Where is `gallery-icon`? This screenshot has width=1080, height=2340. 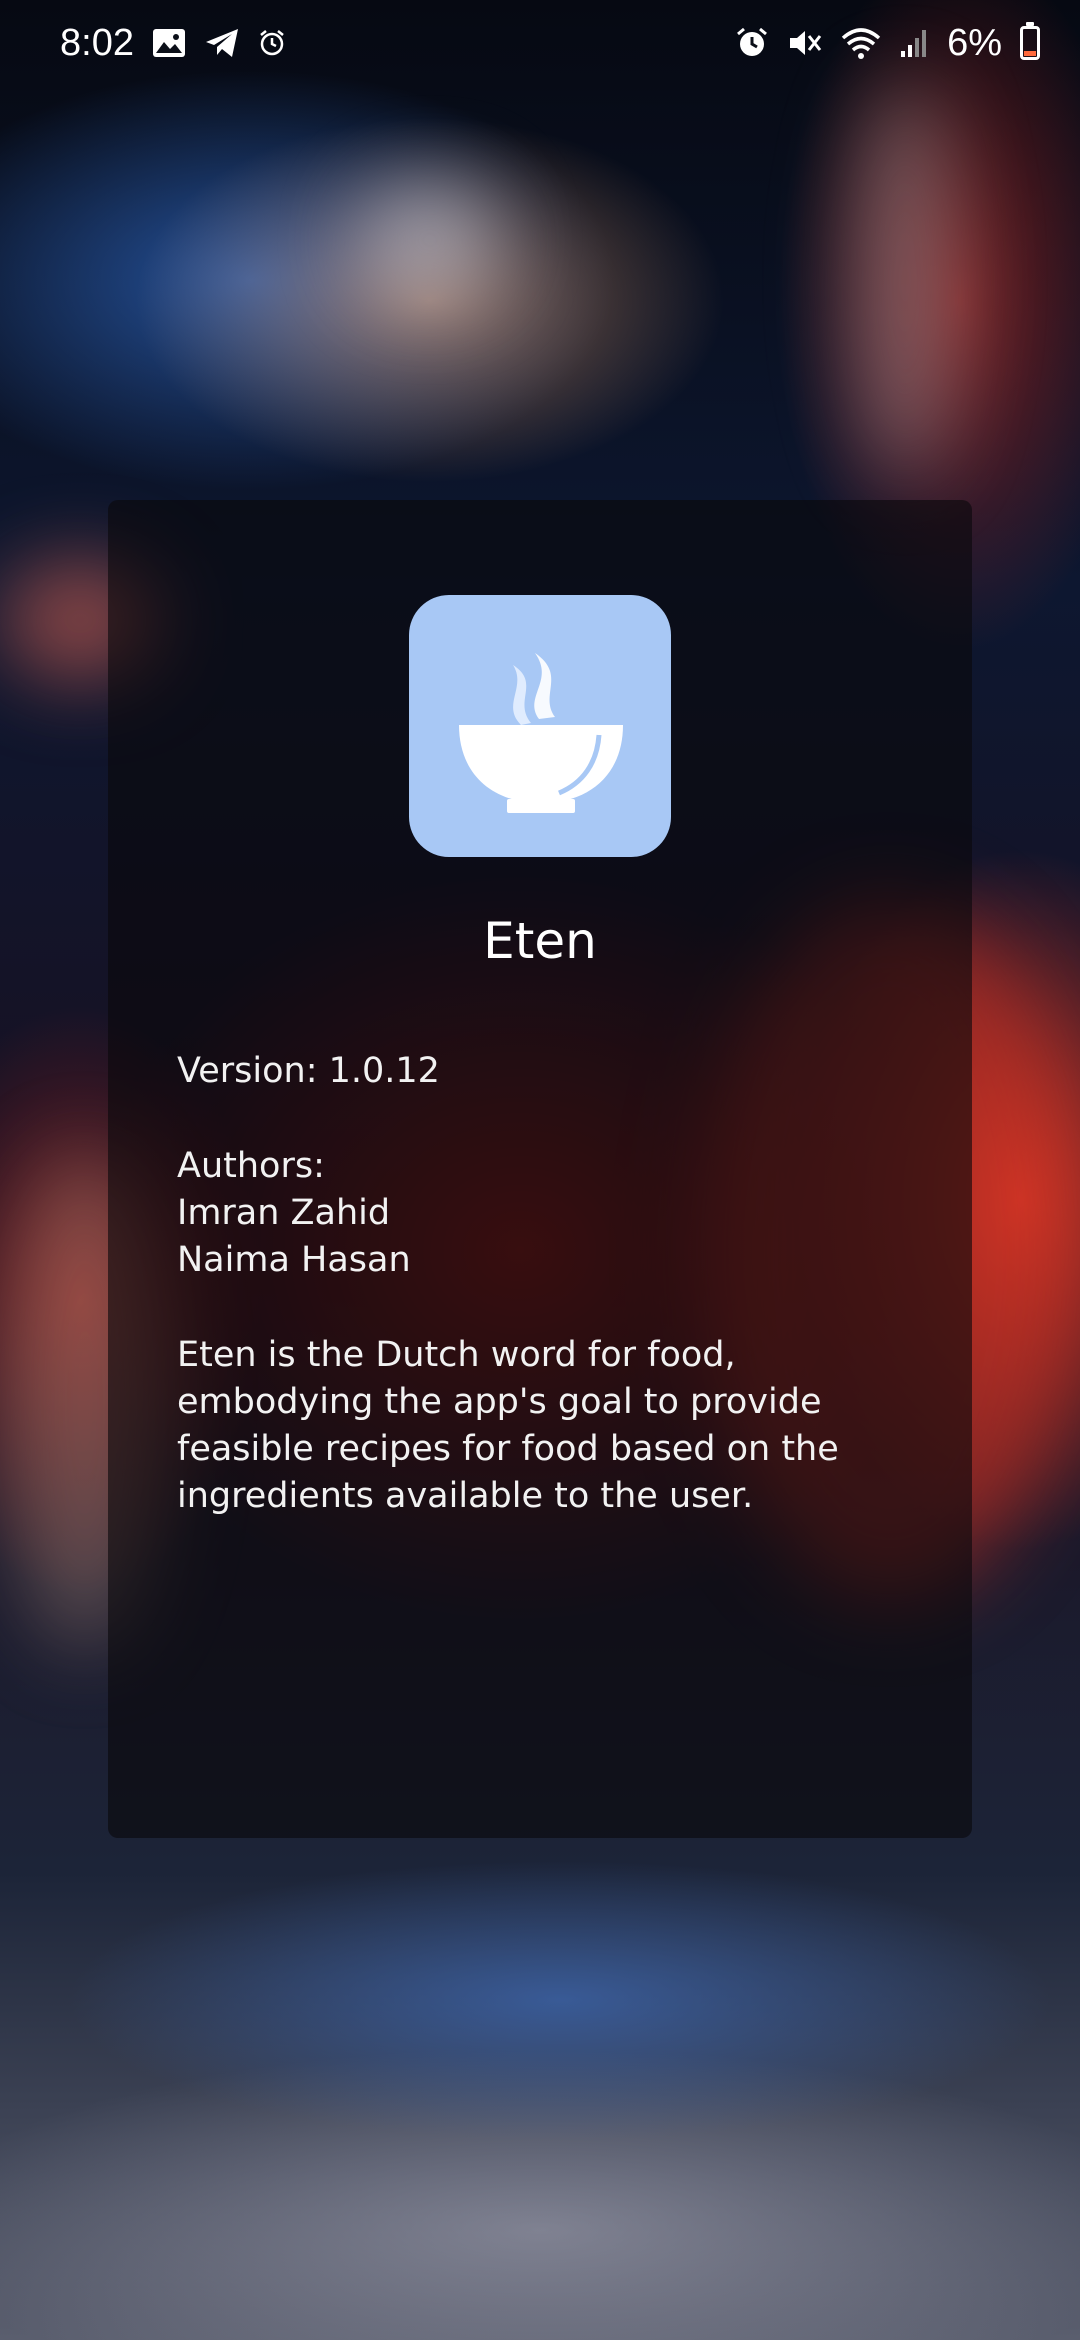
gallery-icon is located at coordinates (169, 43).